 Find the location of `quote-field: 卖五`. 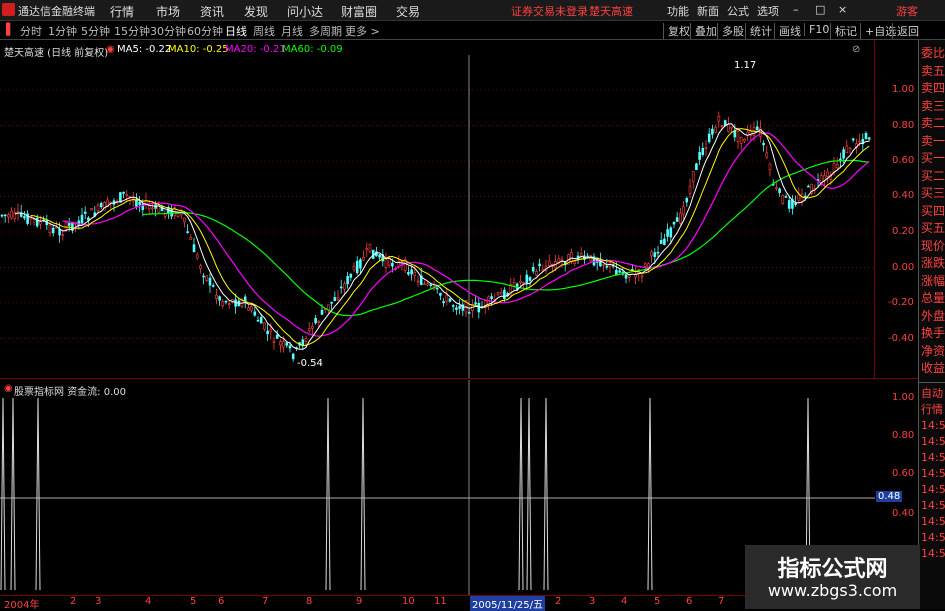

quote-field: 卖五 is located at coordinates (933, 70).